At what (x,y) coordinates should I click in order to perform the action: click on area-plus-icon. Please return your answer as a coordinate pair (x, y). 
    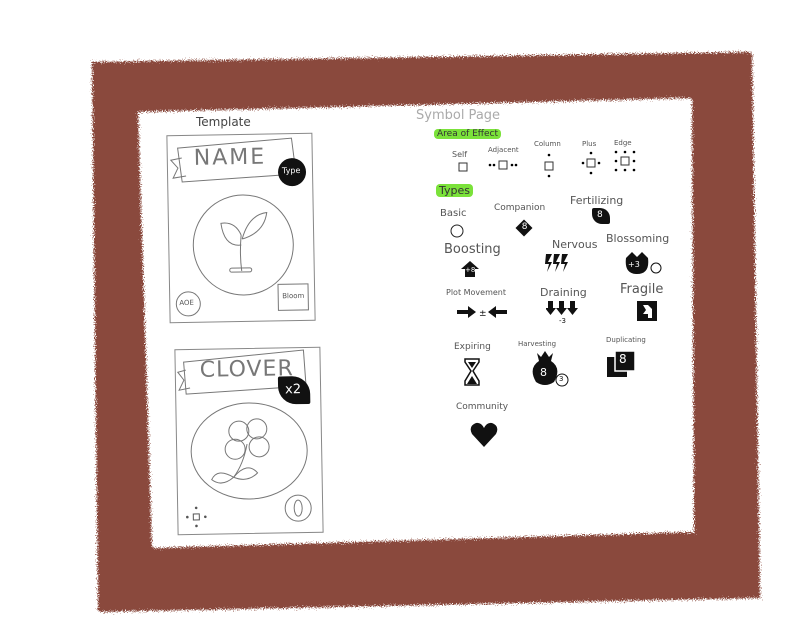
    Looking at the image, I should click on (591, 163).